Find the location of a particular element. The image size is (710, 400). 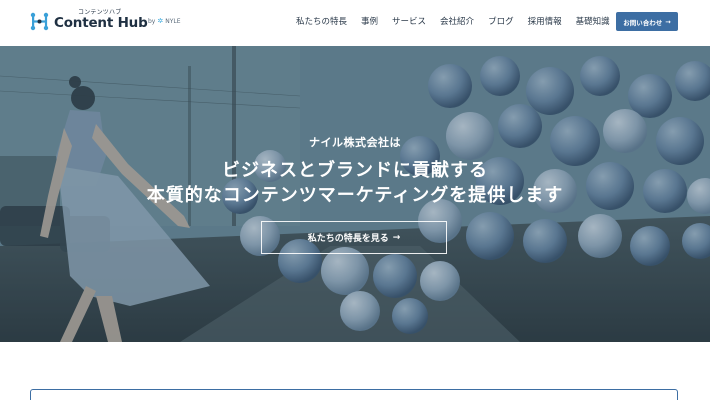

nyle-credit: by ✲ NYLE is located at coordinates (164, 21).